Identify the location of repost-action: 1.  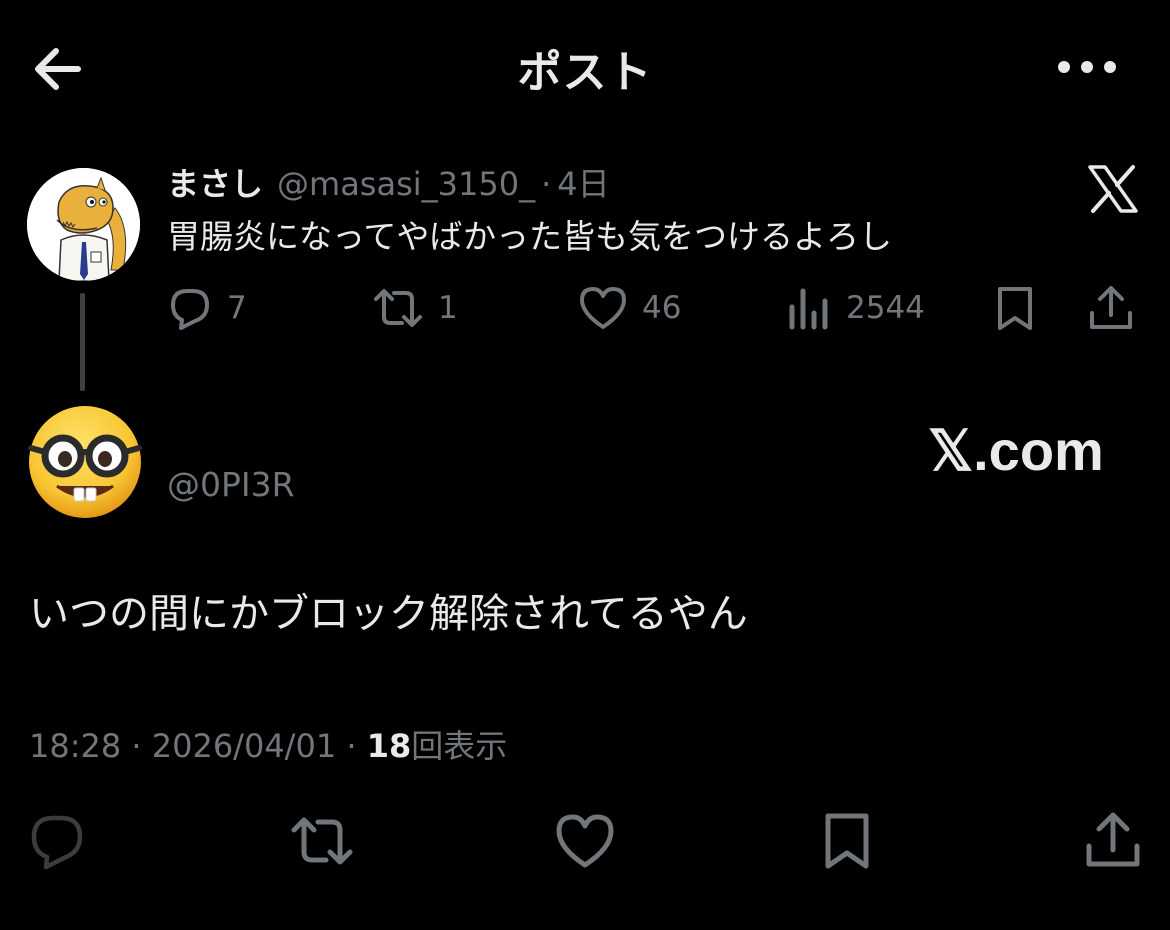
(414, 308).